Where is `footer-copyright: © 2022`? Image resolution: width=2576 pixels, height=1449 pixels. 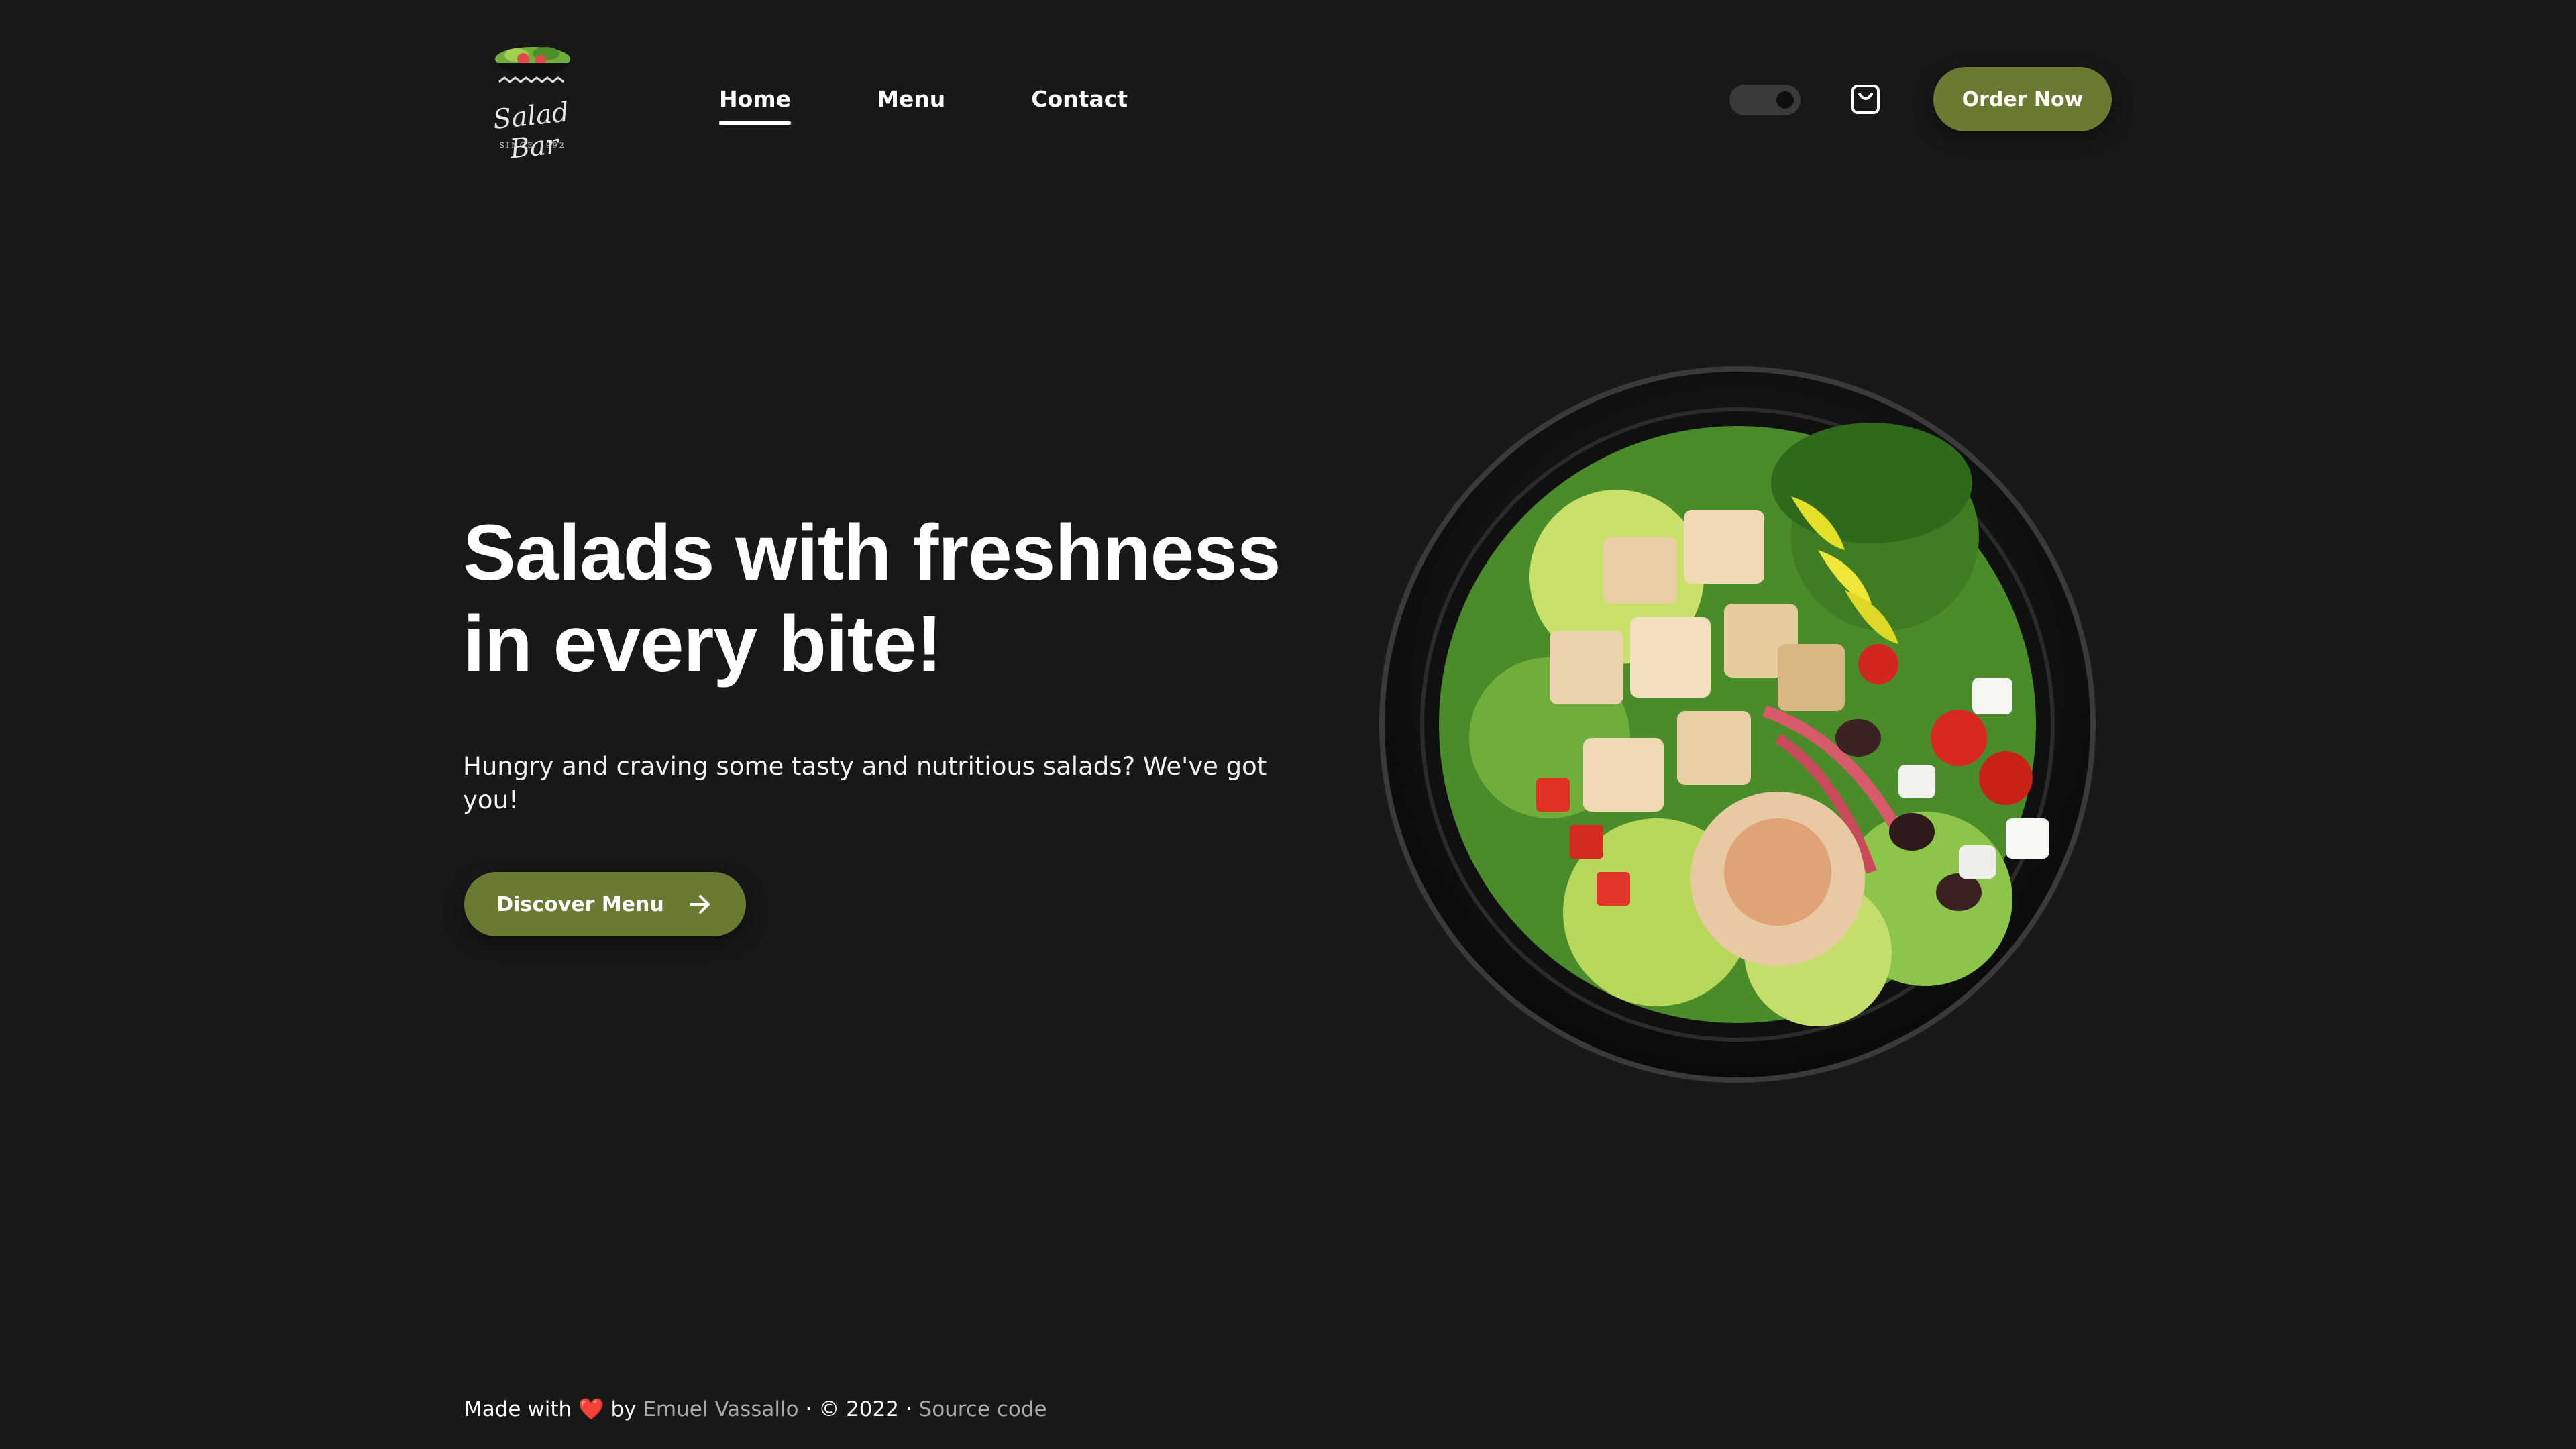
footer-copyright: © 2022 is located at coordinates (858, 1409).